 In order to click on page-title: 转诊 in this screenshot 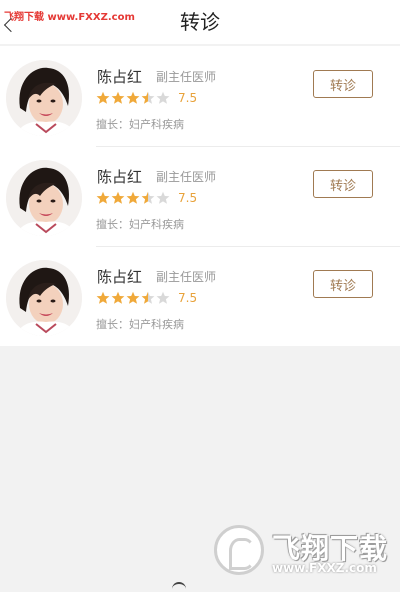, I will do `click(200, 22)`.